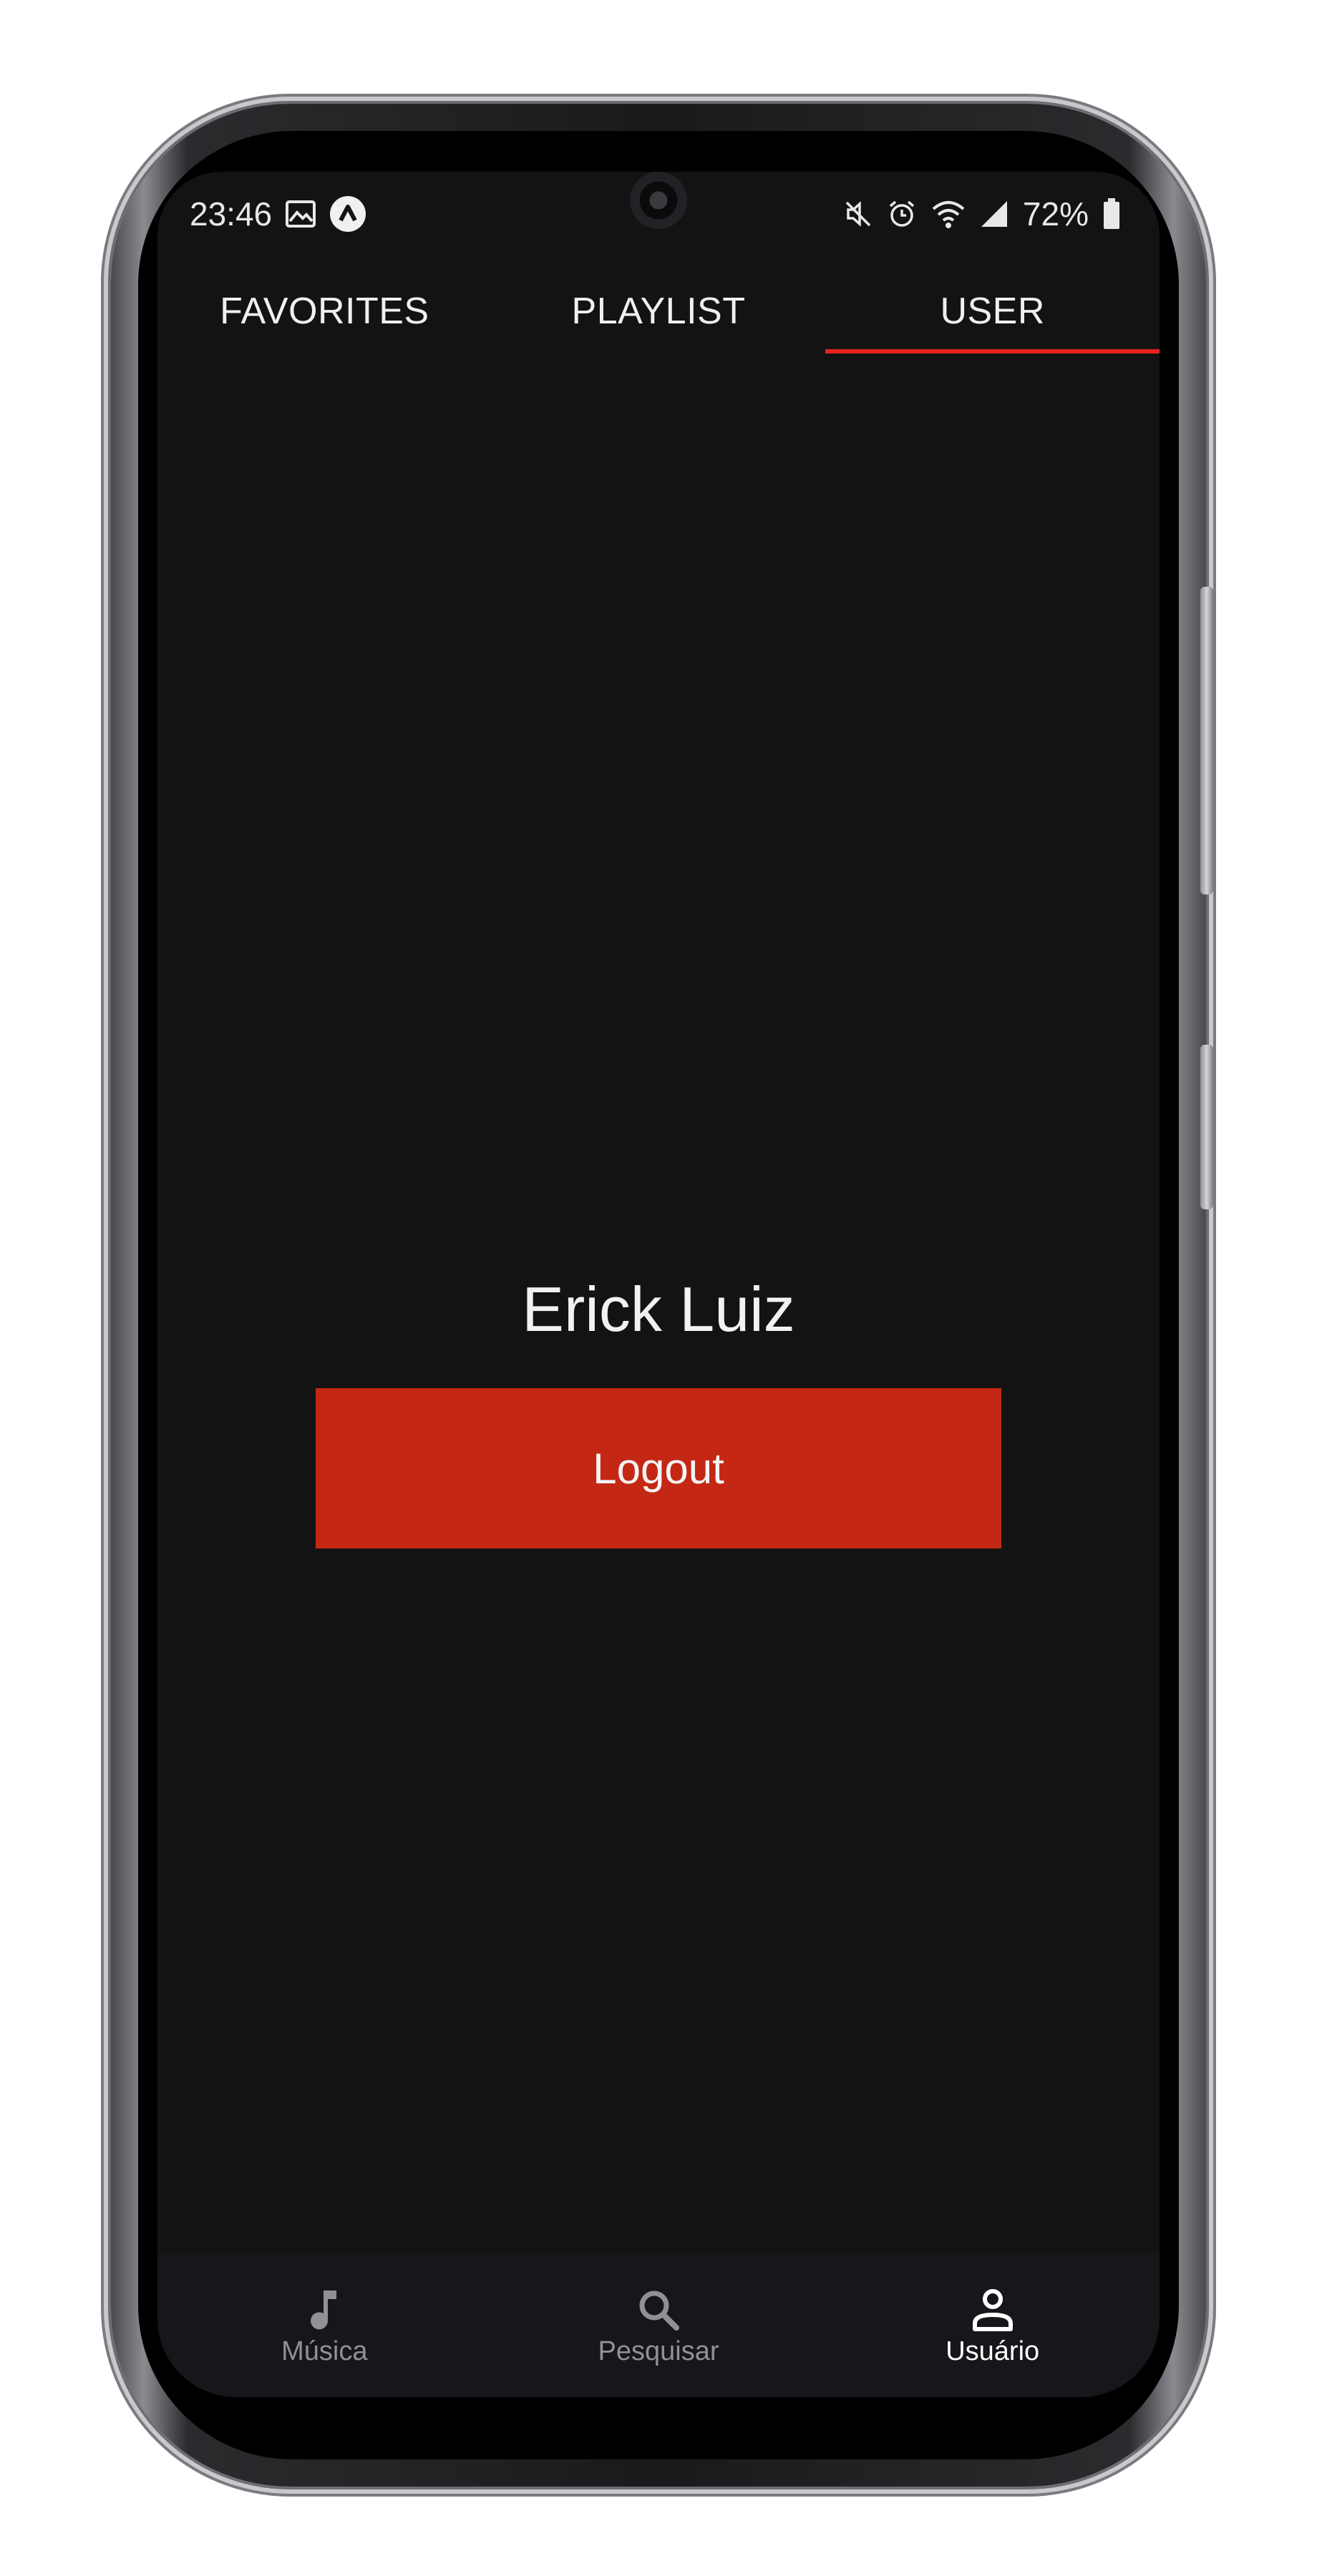 This screenshot has height=2576, width=1317. What do you see at coordinates (992, 2309) in the screenshot?
I see `user-icon` at bounding box center [992, 2309].